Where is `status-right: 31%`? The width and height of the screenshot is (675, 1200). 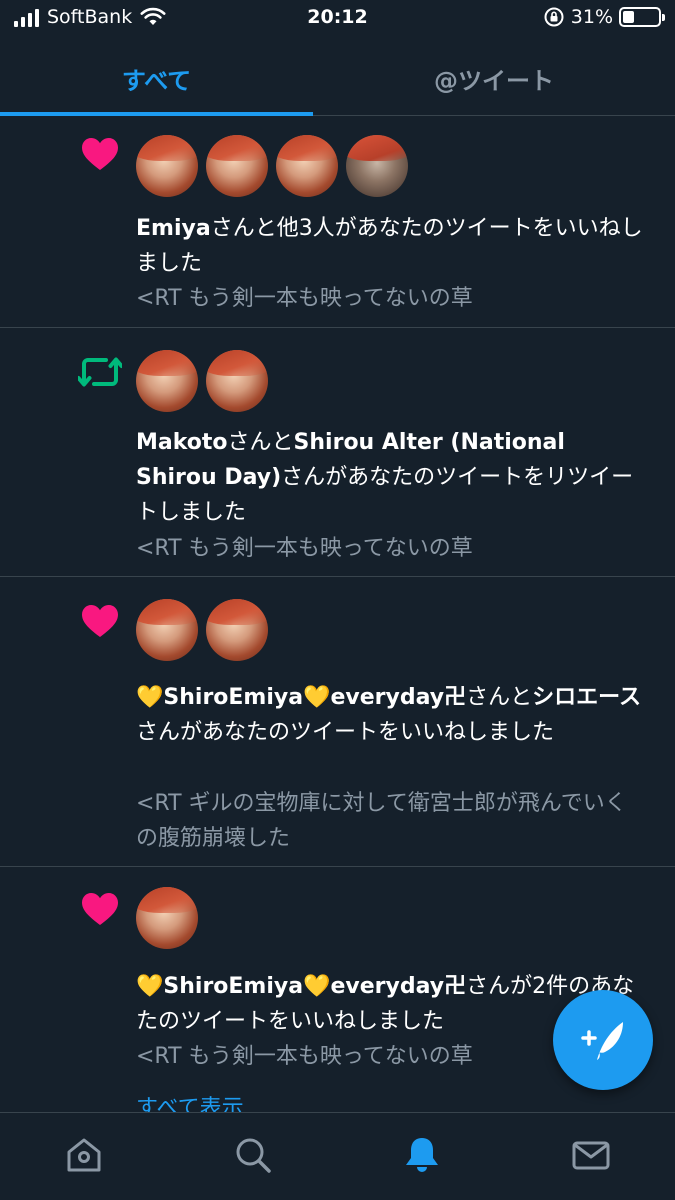 status-right: 31% is located at coordinates (604, 17).